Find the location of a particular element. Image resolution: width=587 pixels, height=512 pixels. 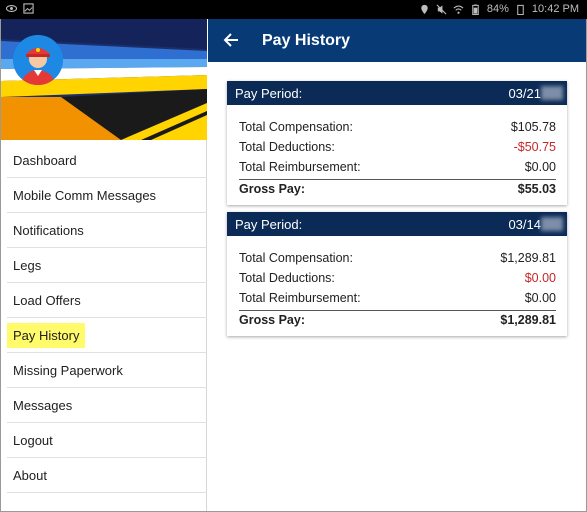

menu-item-mobile-comm-messages: Mobile Comm Messages is located at coordinates (107, 195).